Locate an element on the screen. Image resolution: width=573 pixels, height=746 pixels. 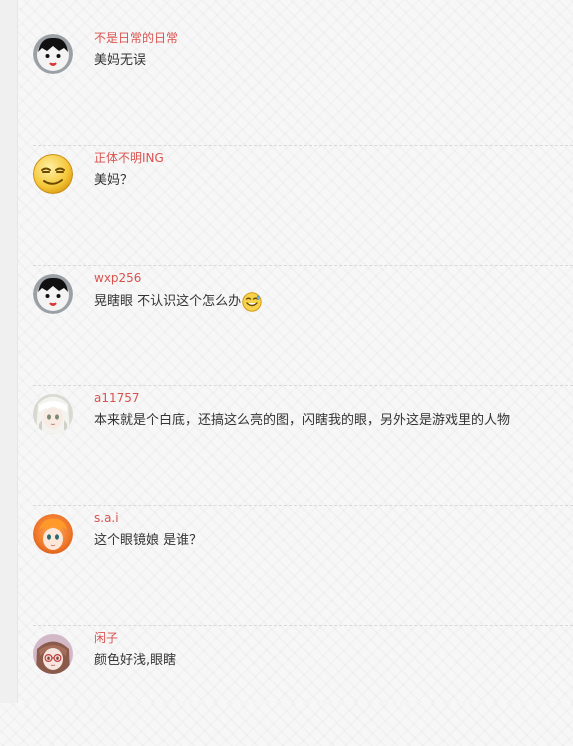
comment-text-content: 本来就是个白底，还搞这么亮的图，闪瞎我的眼，另外这是游戏里的人物 is located at coordinates (302, 420).